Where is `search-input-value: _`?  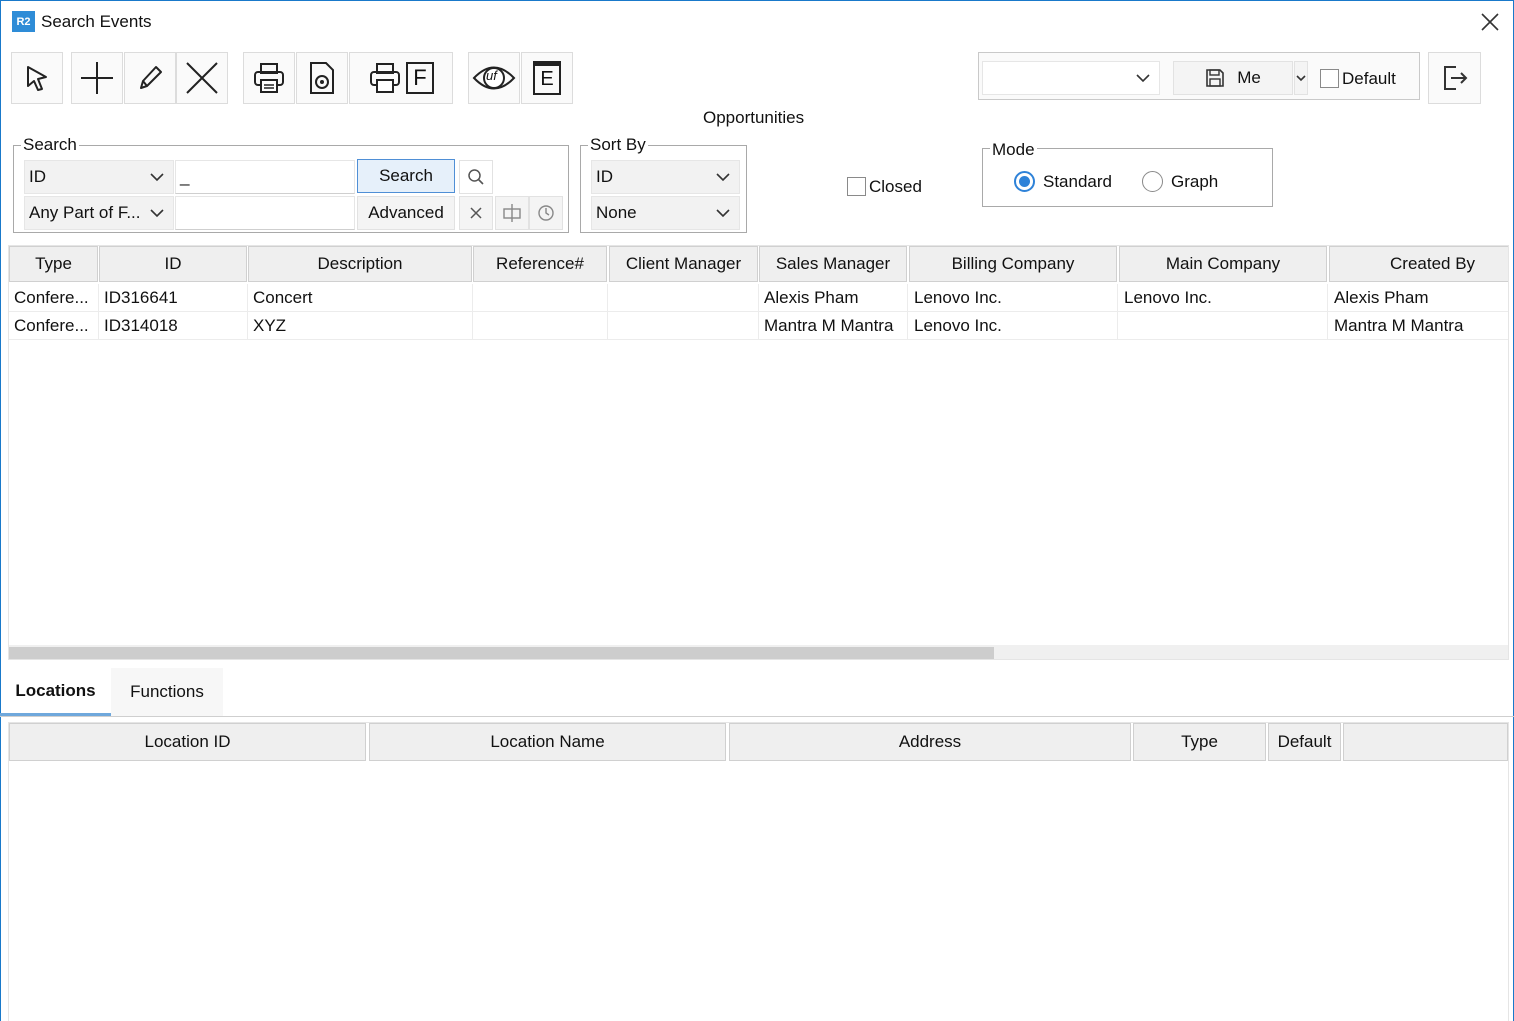 search-input-value: _ is located at coordinates (185, 176).